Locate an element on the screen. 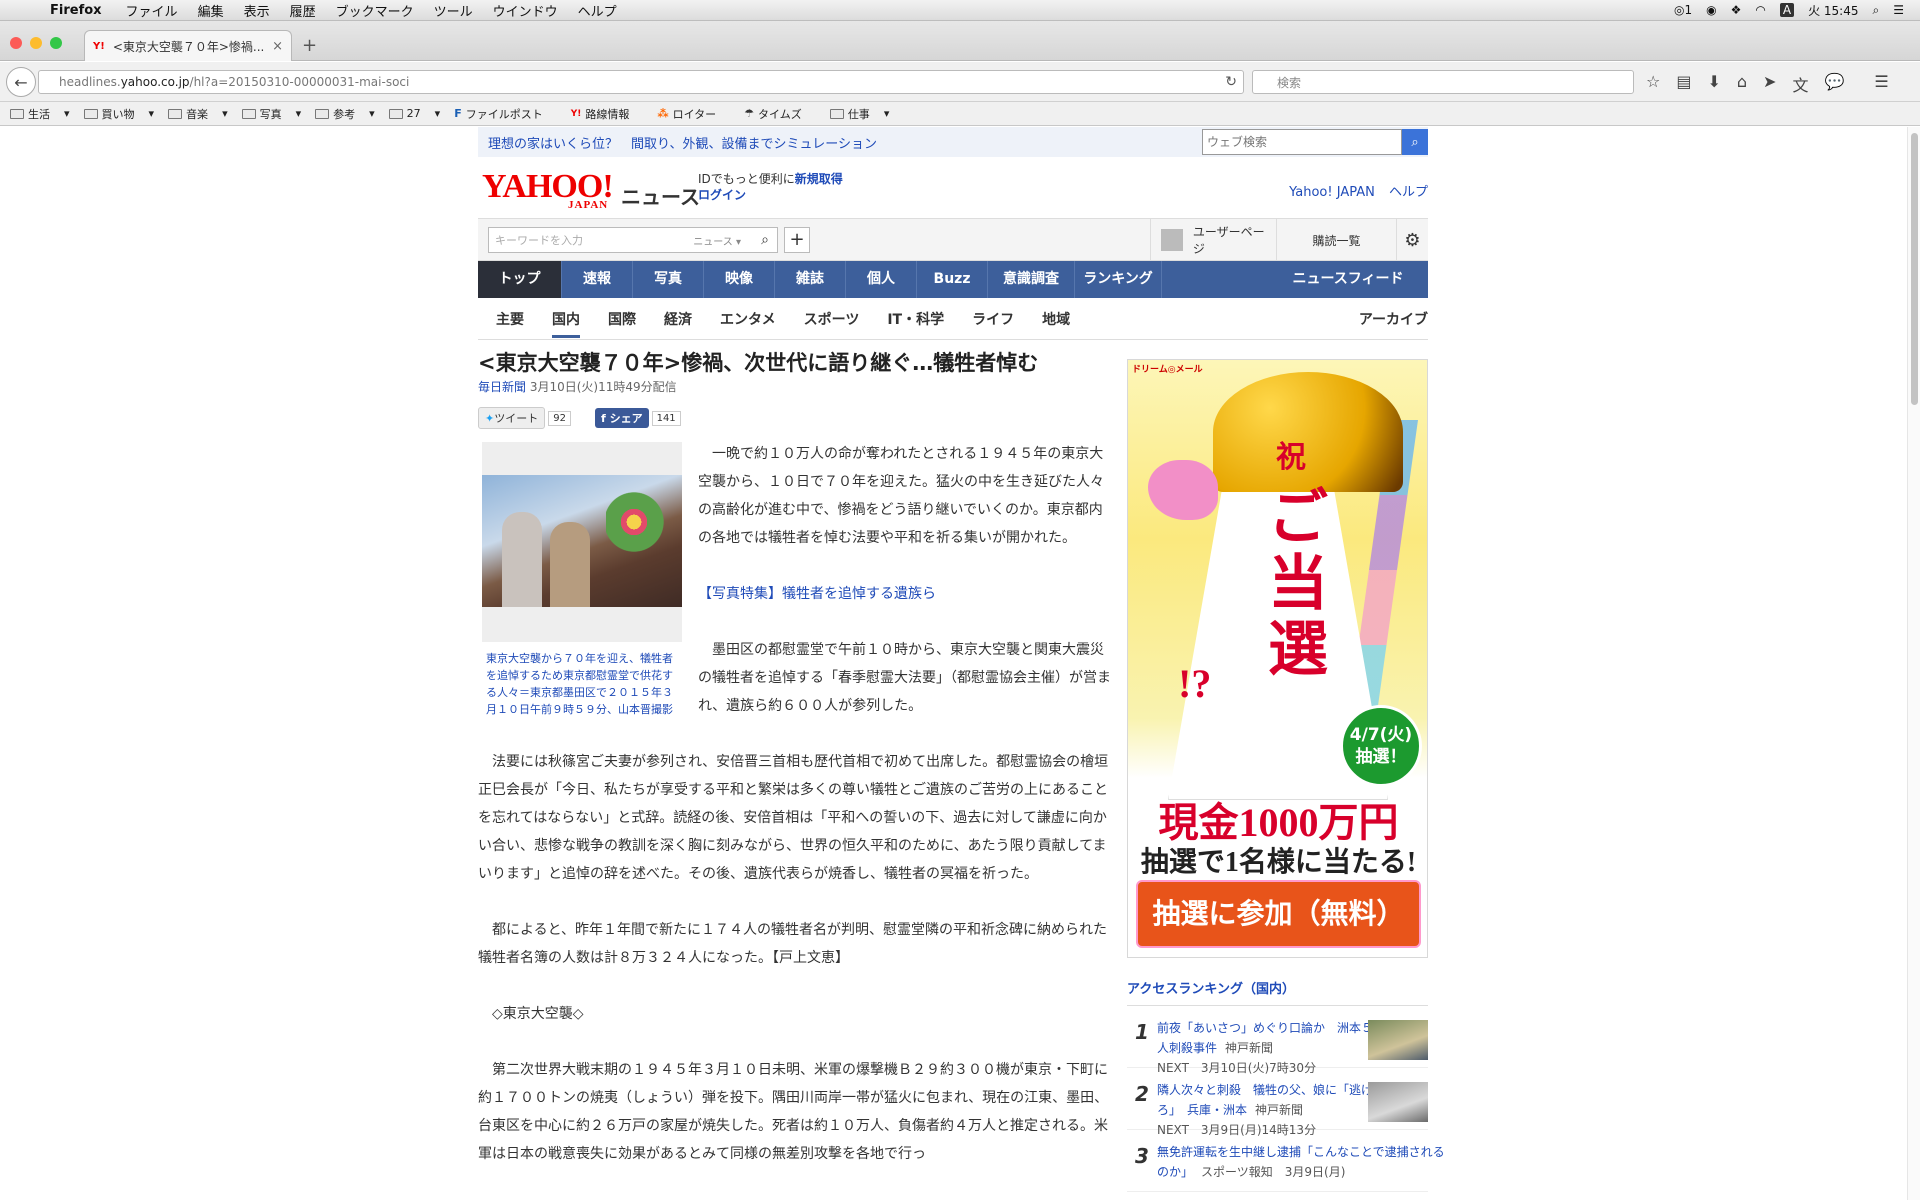 The image size is (1920, 1200). bookmark-folder: 仕事 ▾ is located at coordinates (859, 114).